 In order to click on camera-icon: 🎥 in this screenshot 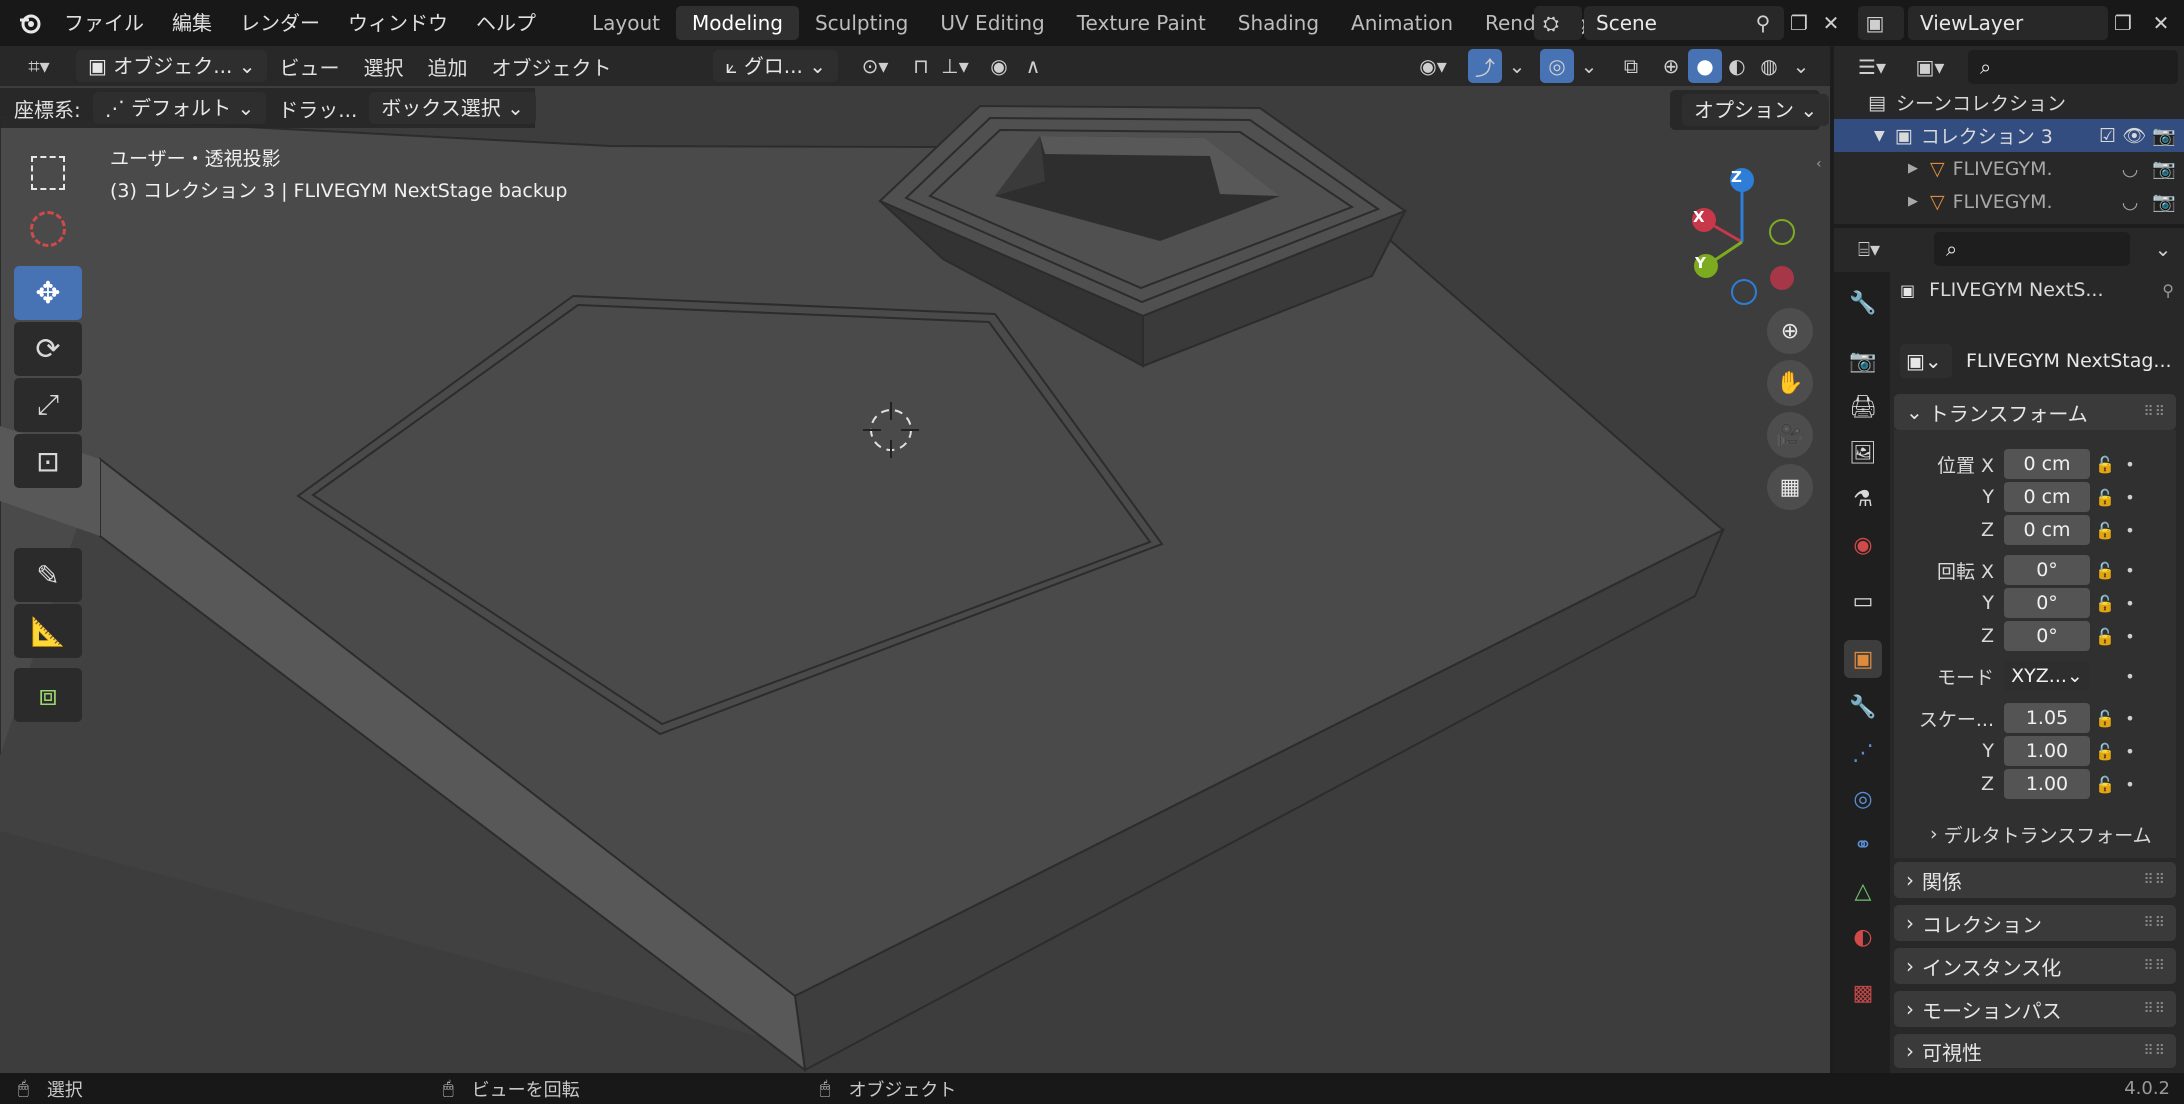, I will do `click(1790, 435)`.